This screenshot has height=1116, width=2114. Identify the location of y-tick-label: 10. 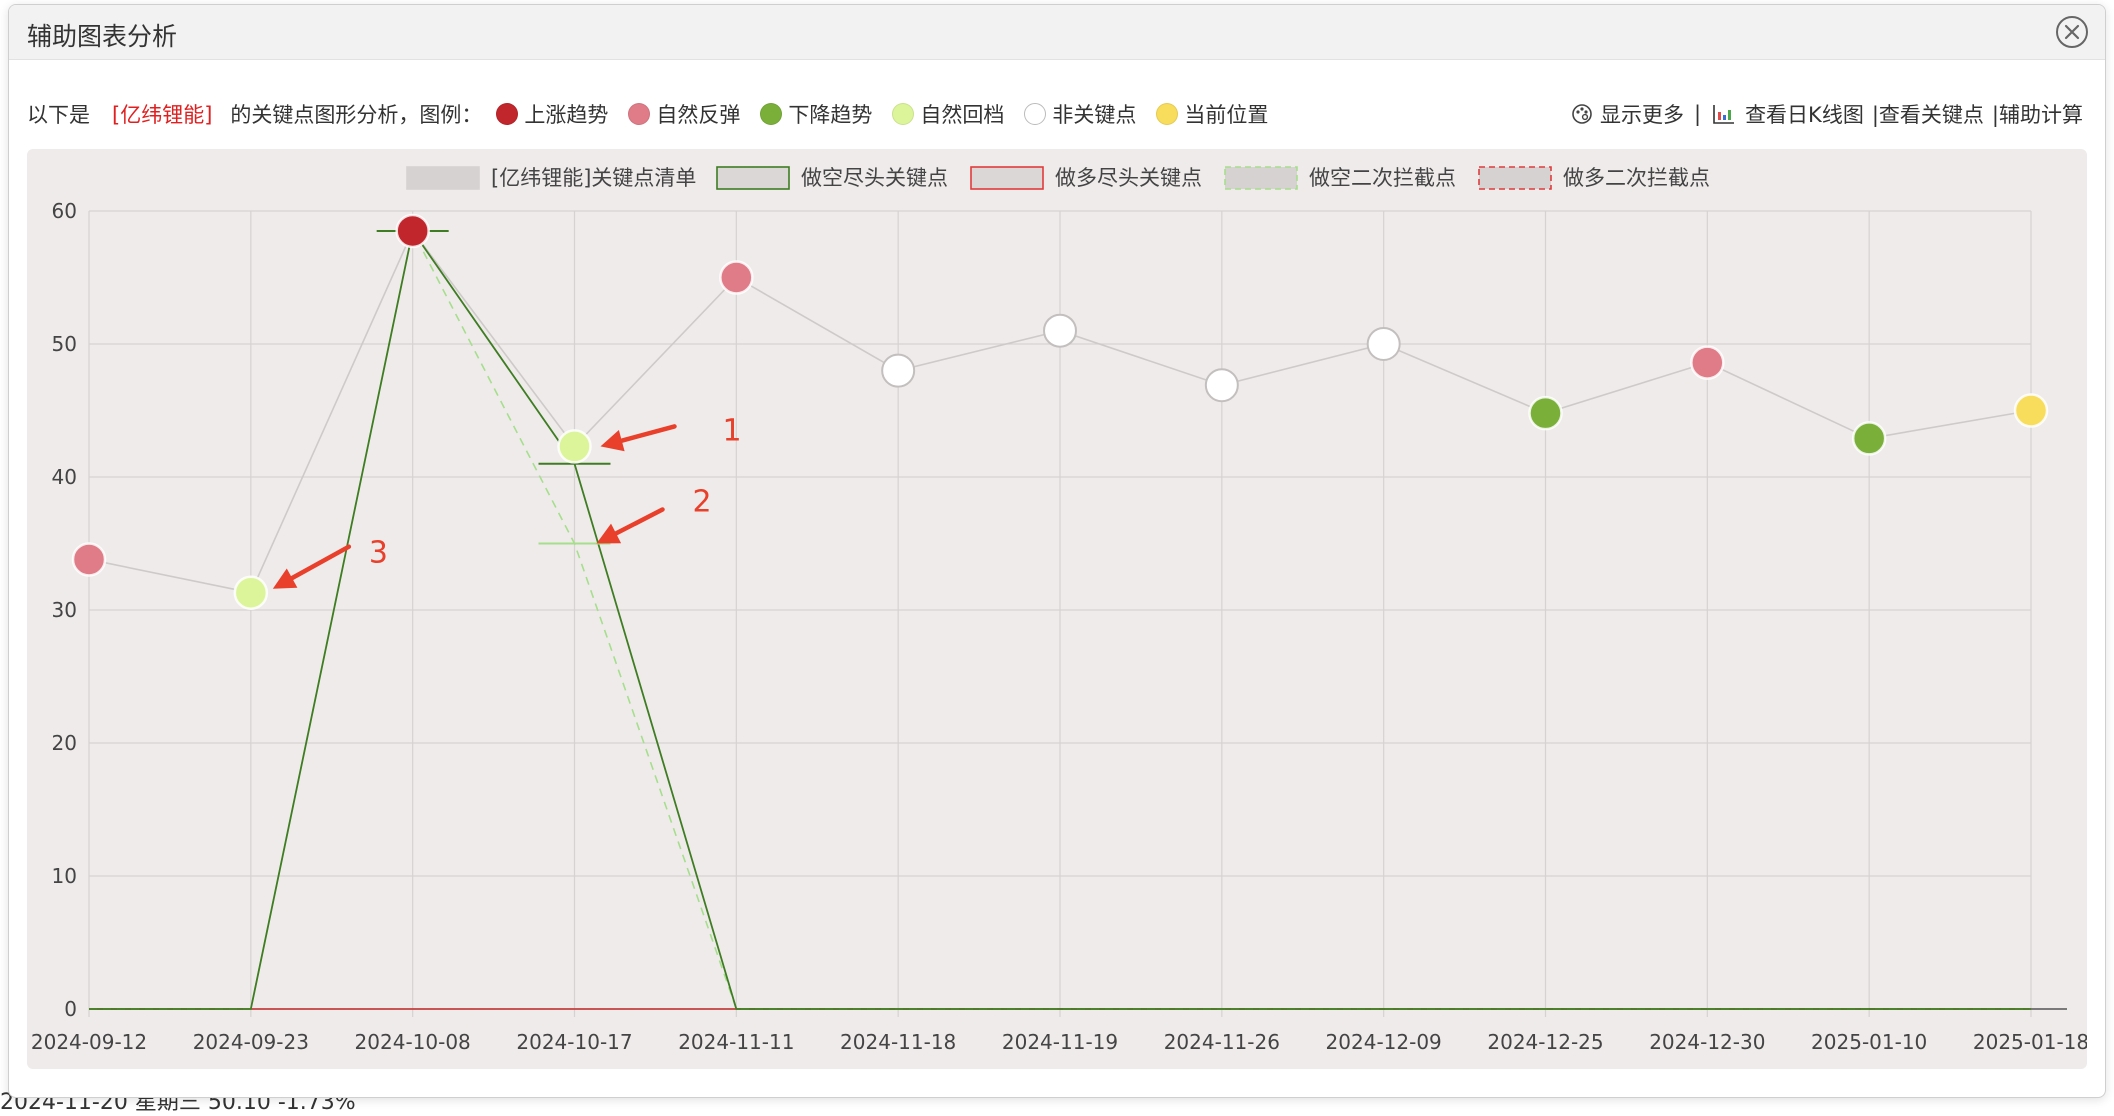
(64, 876).